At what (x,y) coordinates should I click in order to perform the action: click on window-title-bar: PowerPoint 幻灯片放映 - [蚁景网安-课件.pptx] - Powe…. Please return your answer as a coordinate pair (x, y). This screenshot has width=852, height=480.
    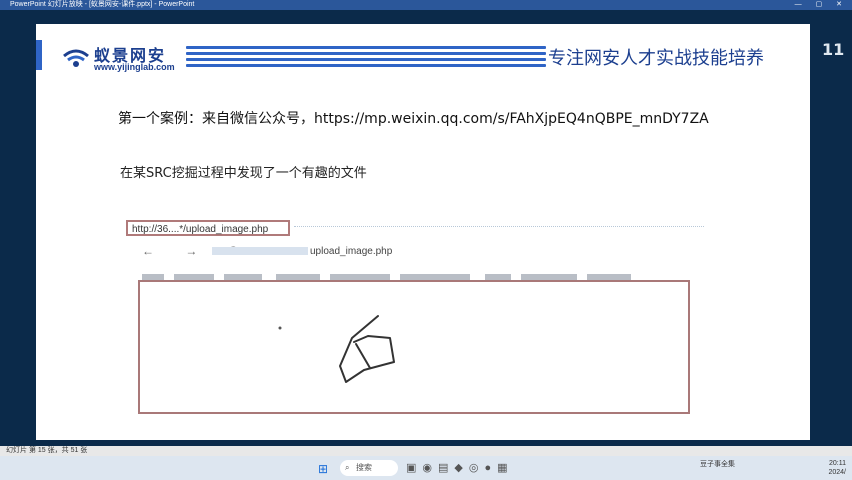
    Looking at the image, I should click on (426, 5).